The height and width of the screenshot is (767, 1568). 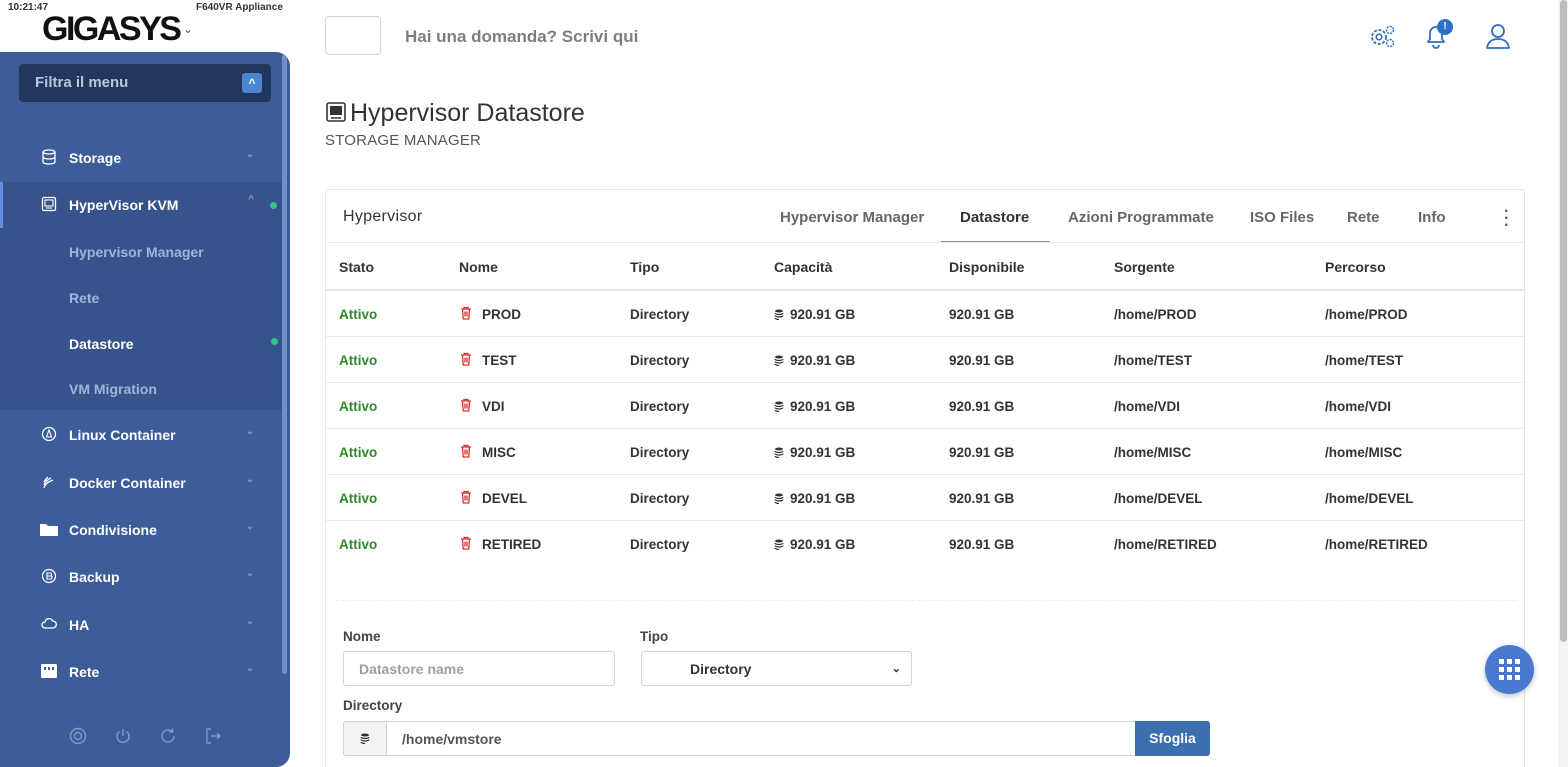 What do you see at coordinates (49, 577) in the screenshot?
I see `backup-icon` at bounding box center [49, 577].